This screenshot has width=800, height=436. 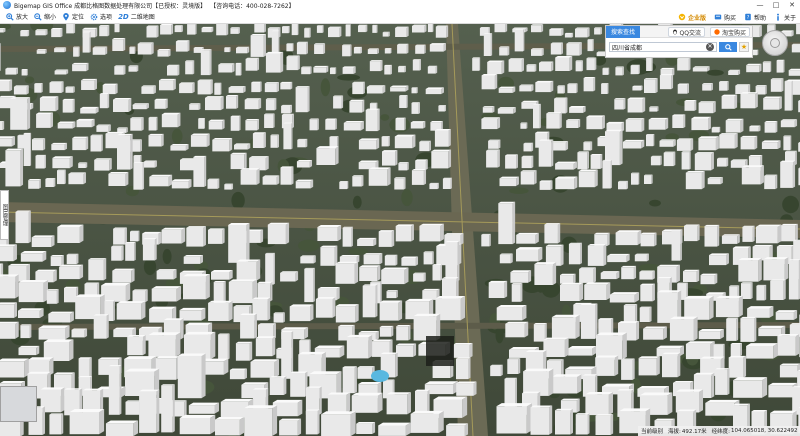 What do you see at coordinates (380, 376) in the screenshot?
I see `pond` at bounding box center [380, 376].